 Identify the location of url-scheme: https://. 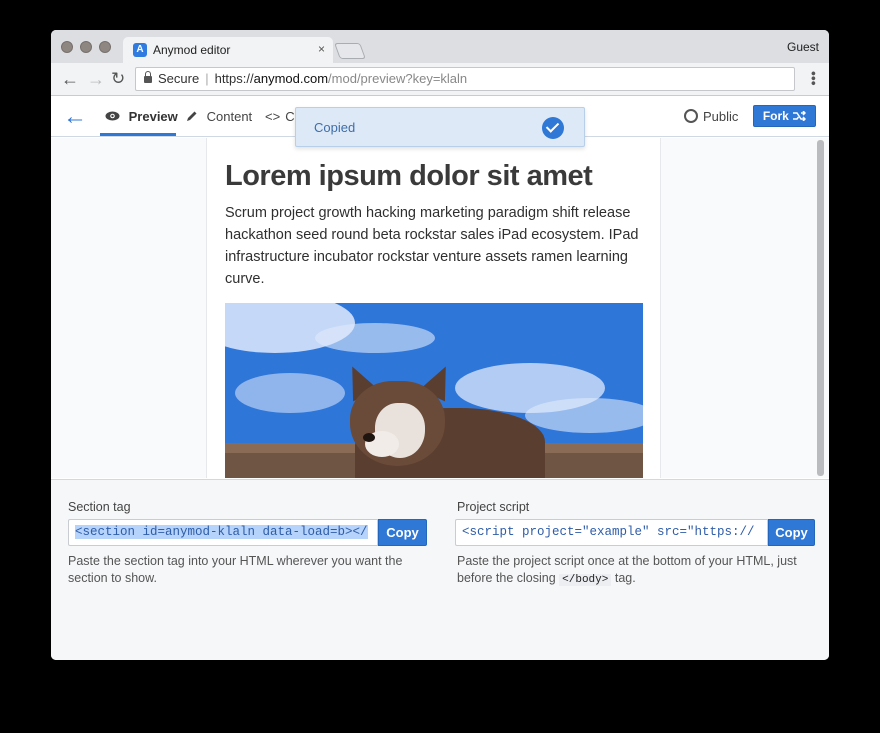
(234, 78).